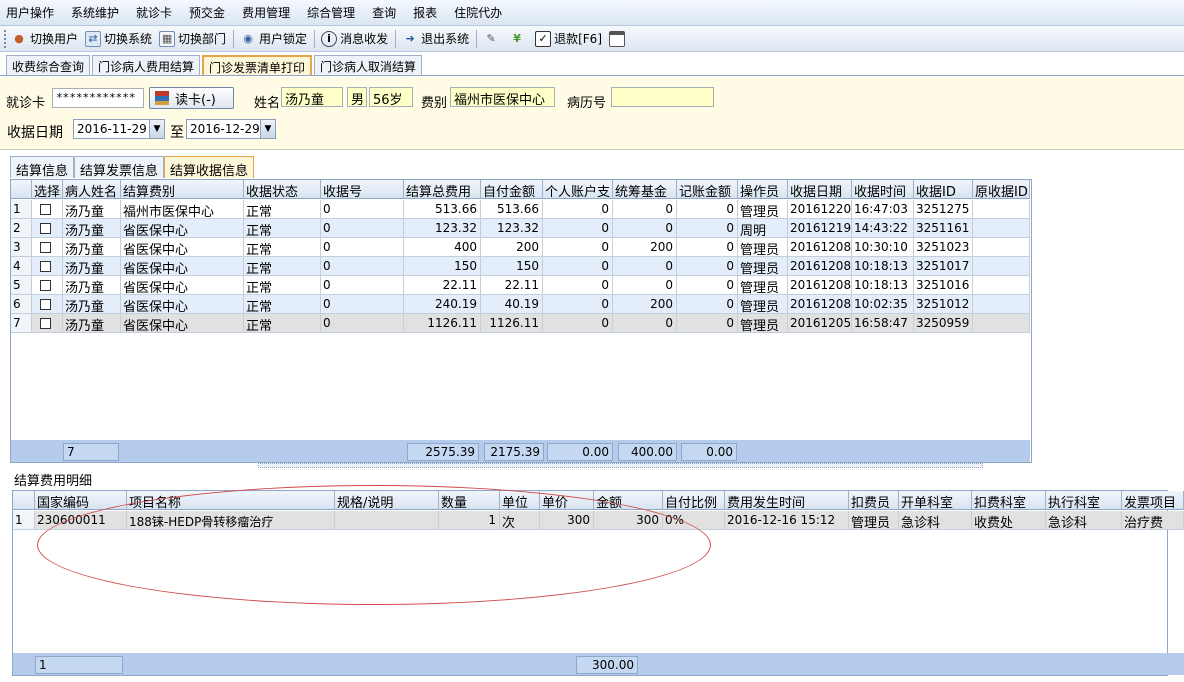 The width and height of the screenshot is (1184, 682). I want to click on table-cell, so click(1001, 228).